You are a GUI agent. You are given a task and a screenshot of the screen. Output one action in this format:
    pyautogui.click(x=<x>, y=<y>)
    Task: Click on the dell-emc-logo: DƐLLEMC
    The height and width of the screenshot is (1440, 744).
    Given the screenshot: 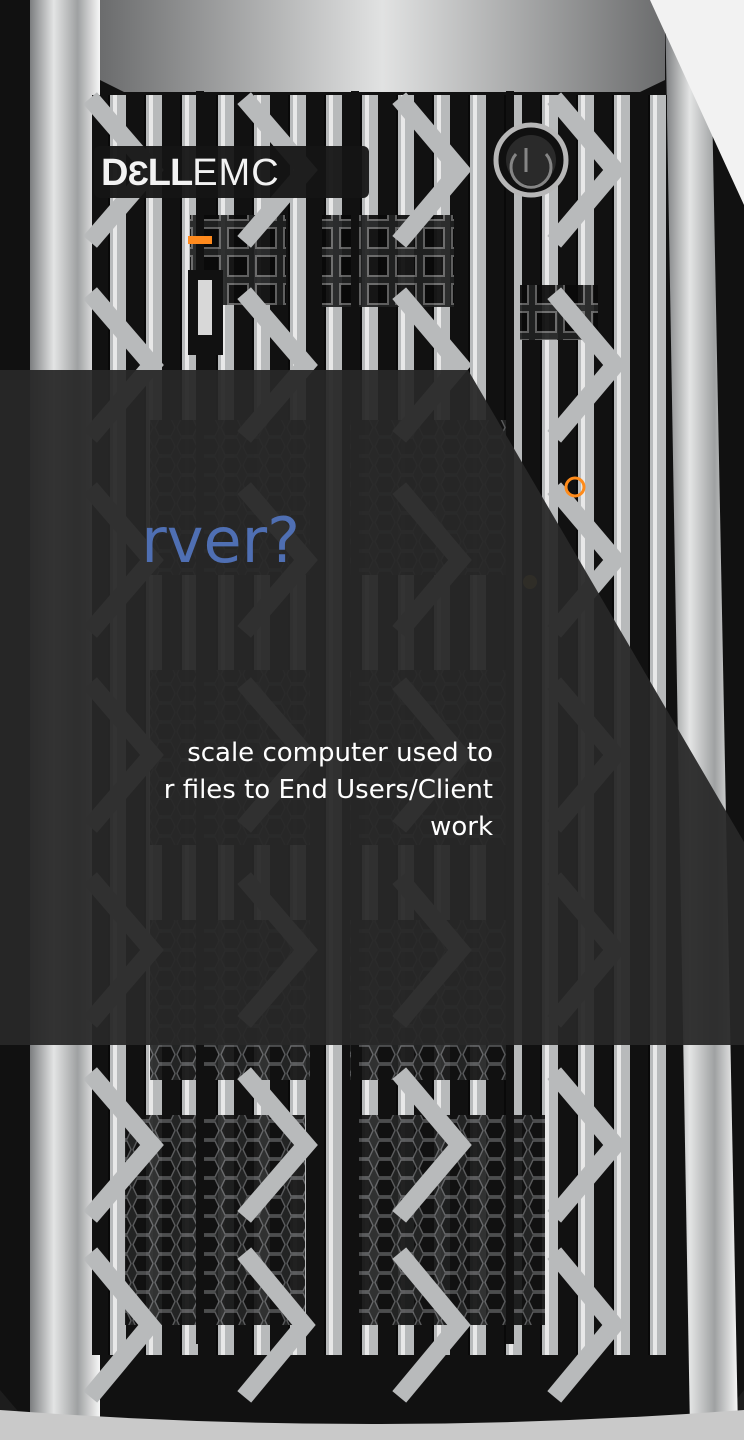 What is the action you would take?
    pyautogui.click(x=190, y=173)
    